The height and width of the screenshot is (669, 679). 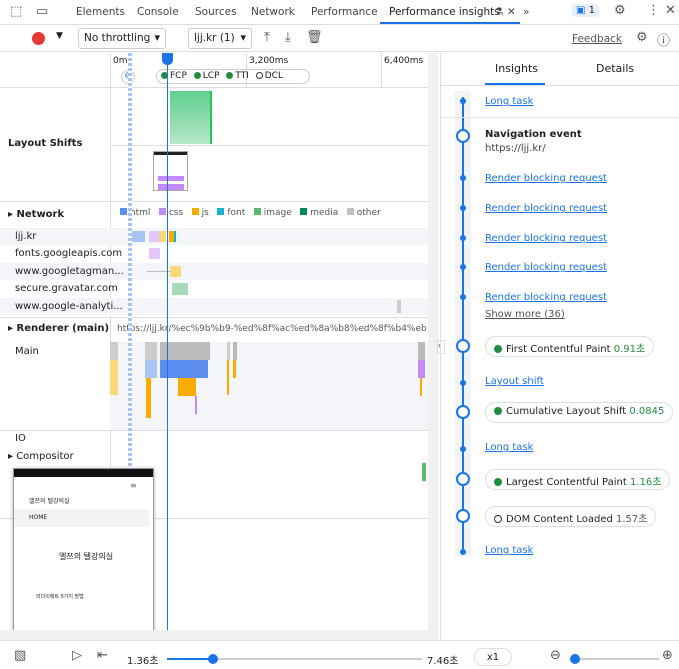 What do you see at coordinates (214, 288) in the screenshot?
I see `network-row: secure.gravatar.com` at bounding box center [214, 288].